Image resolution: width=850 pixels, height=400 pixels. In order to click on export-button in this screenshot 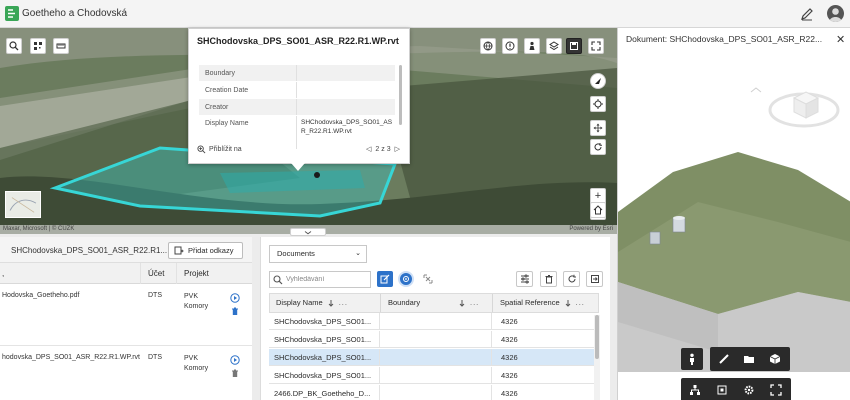, I will do `click(594, 279)`.